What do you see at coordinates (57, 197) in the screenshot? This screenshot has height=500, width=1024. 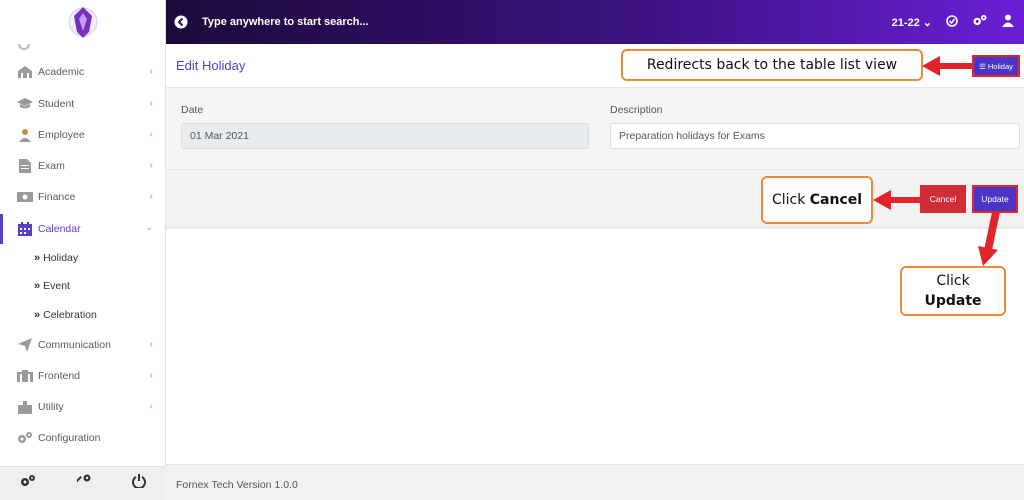 I see `sidebar-item-label: Finance` at bounding box center [57, 197].